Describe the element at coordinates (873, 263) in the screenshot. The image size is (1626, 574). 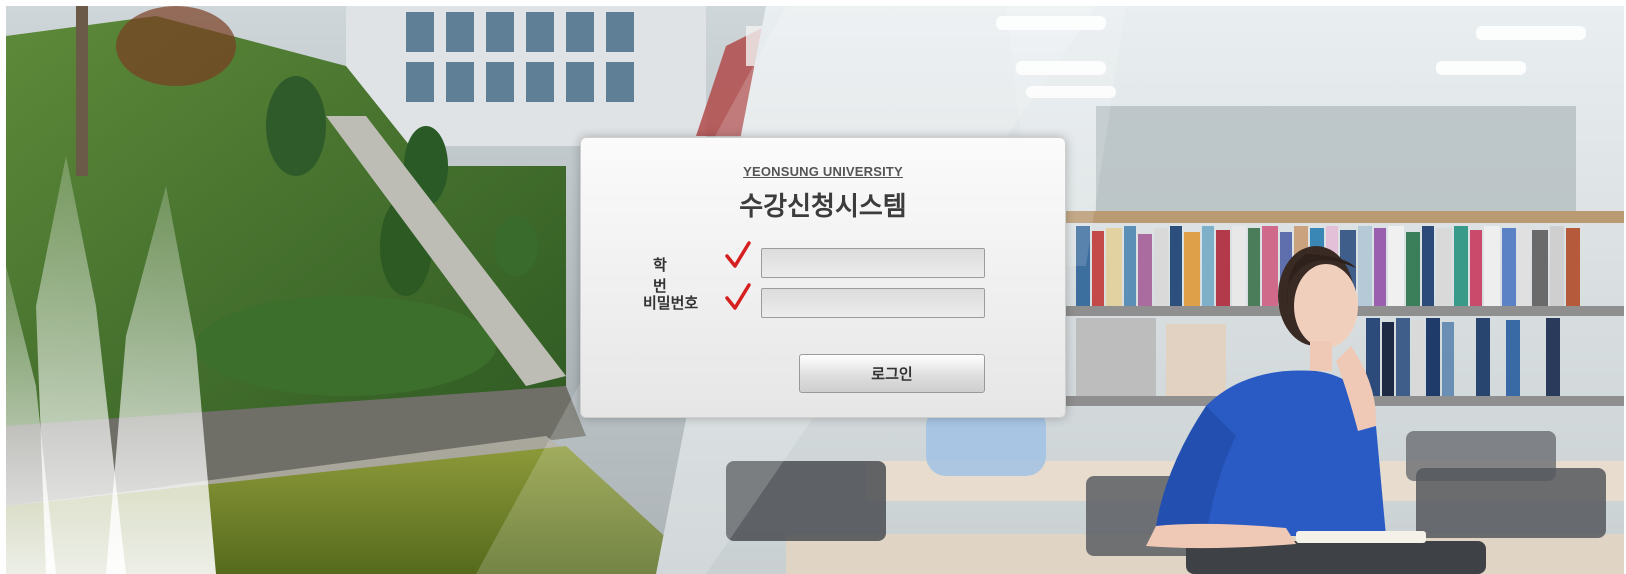
I see `student-id-input` at that location.